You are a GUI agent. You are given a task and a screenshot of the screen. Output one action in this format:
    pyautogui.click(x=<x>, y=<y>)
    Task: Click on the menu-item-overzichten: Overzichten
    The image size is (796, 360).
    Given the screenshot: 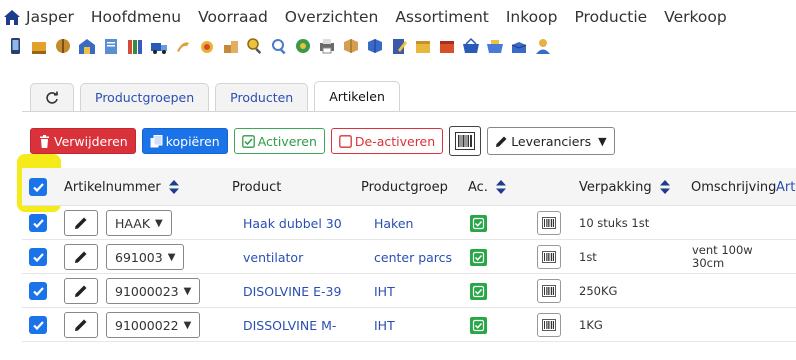 What is the action you would take?
    pyautogui.click(x=332, y=17)
    